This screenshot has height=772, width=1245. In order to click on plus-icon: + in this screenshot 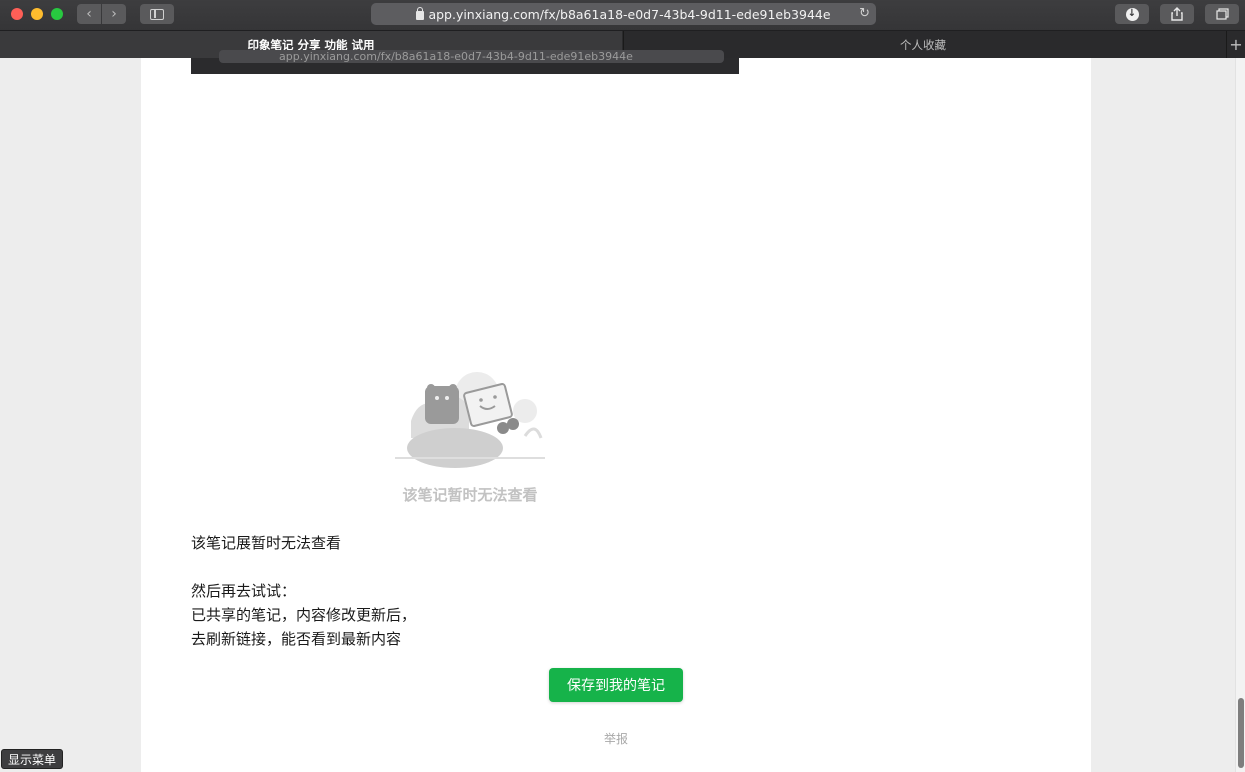, I will do `click(1236, 44)`.